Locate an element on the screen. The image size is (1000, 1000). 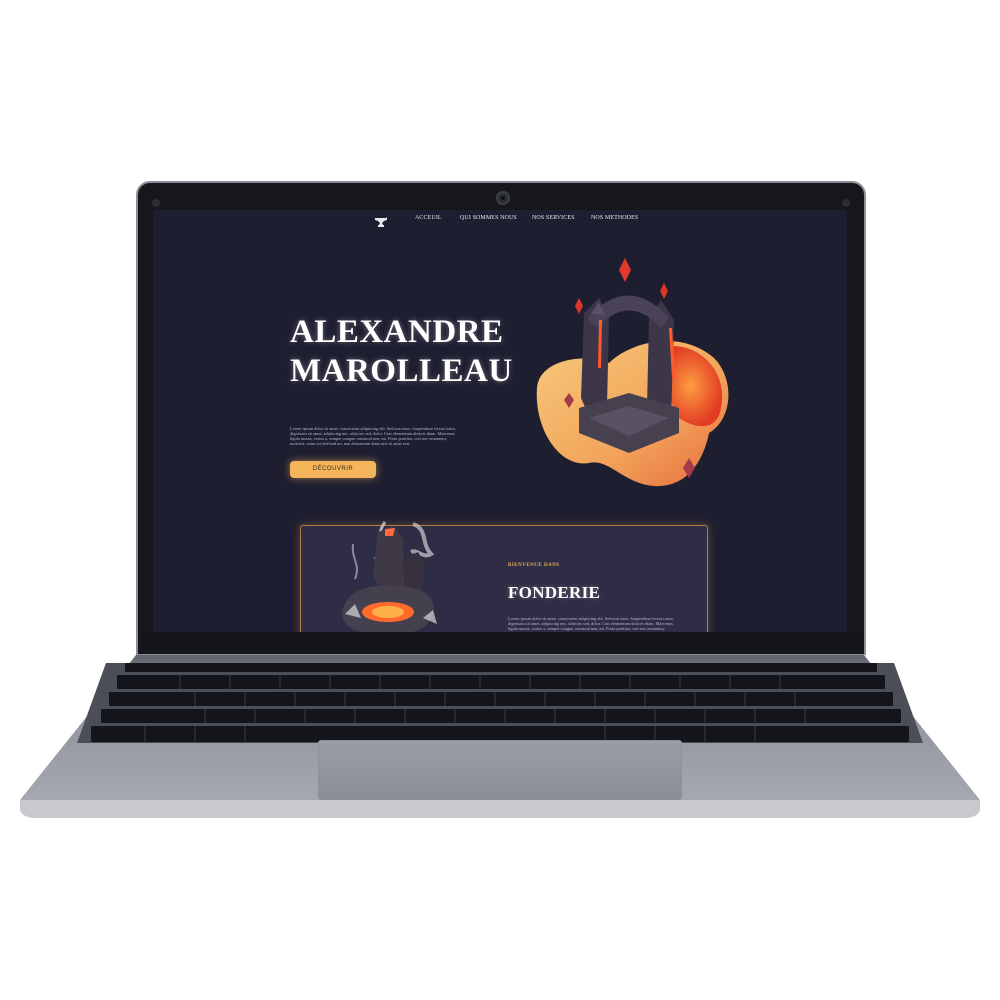
forge-icon is located at coordinates (389, 576).